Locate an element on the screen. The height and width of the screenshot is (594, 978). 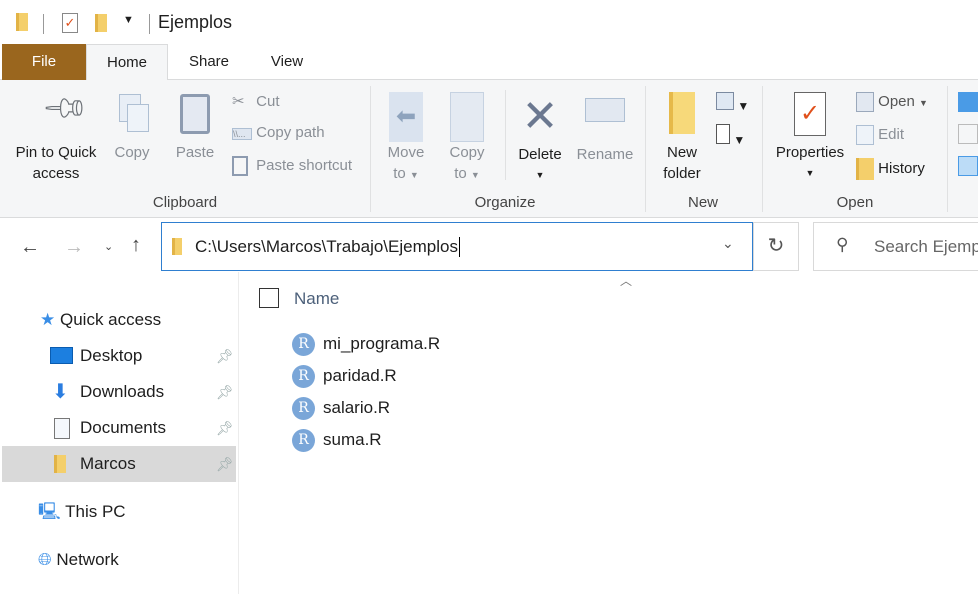
search-box: ⚲ Search Ejemplos is located at coordinates (895, 246).